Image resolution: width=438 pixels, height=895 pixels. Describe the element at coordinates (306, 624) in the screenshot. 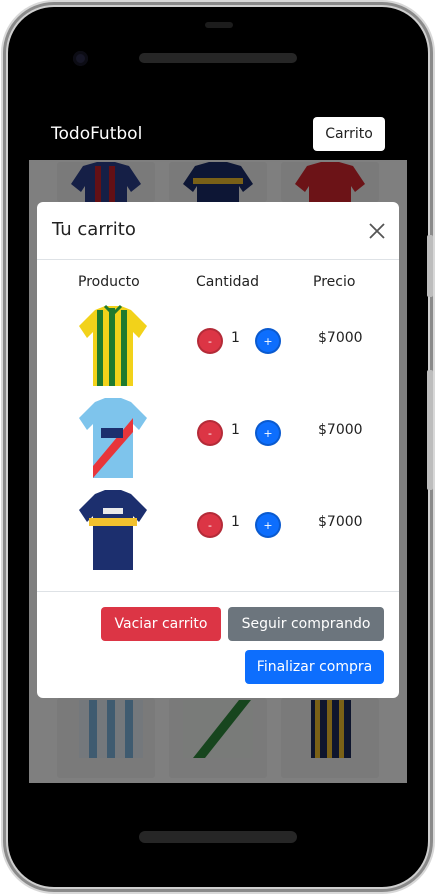

I see `continue-shopping-button: Seguir comprando` at that location.